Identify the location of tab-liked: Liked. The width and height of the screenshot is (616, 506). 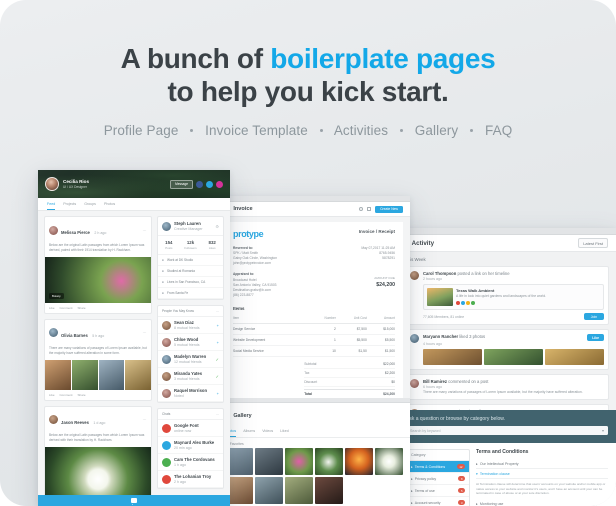
(284, 433).